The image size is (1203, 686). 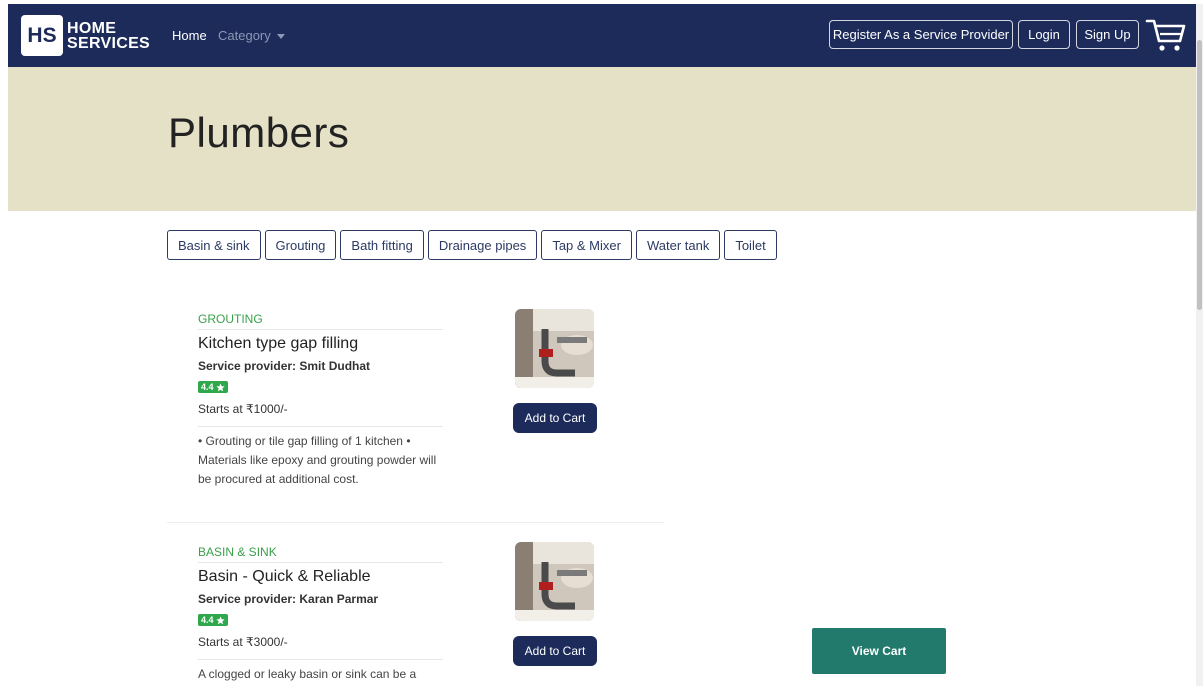 What do you see at coordinates (1199, 175) in the screenshot?
I see `scrollbar-thumb` at bounding box center [1199, 175].